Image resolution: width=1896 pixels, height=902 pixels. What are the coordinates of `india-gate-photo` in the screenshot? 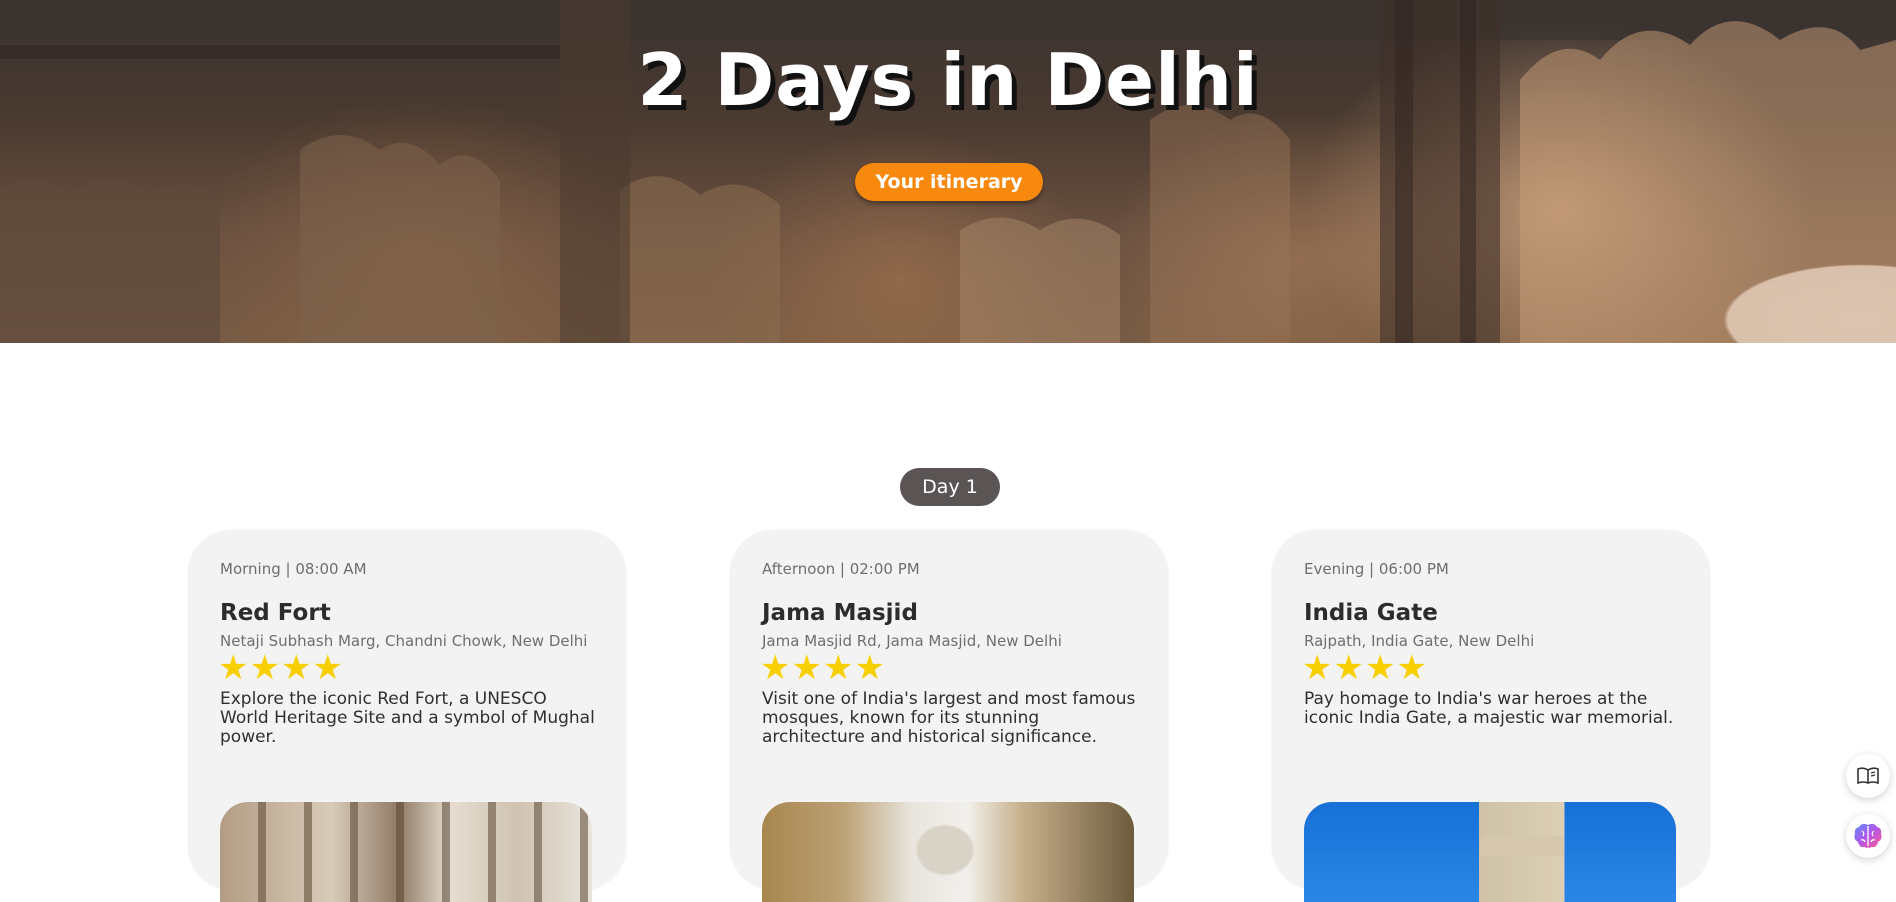 It's located at (1490, 852).